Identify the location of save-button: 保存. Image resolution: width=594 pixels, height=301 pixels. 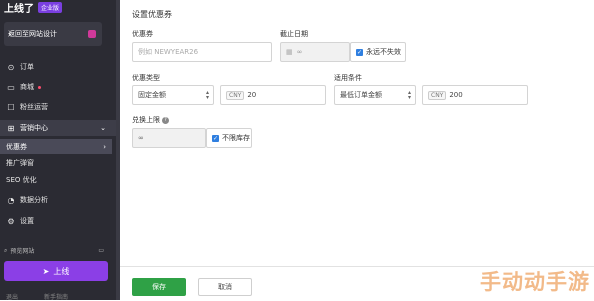
(159, 287).